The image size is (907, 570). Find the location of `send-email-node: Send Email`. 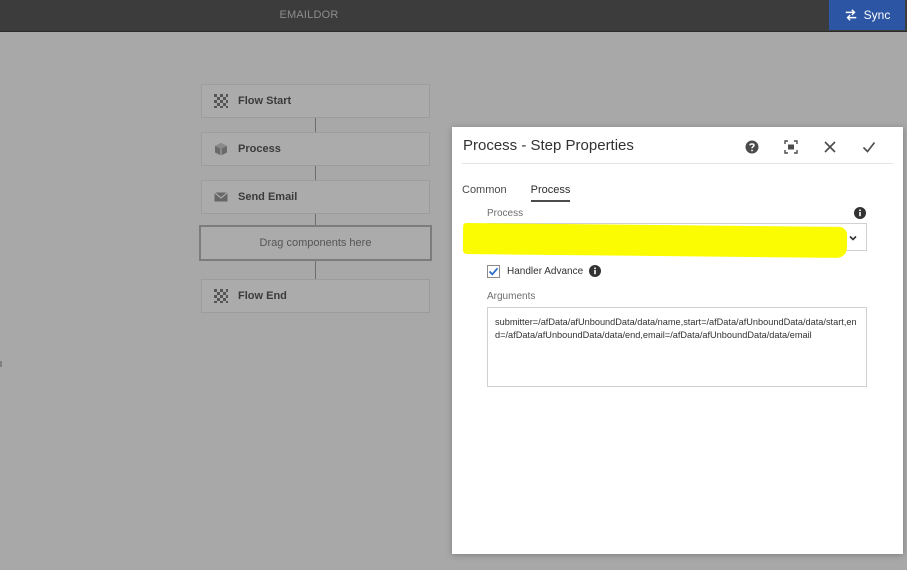

send-email-node: Send Email is located at coordinates (315, 197).